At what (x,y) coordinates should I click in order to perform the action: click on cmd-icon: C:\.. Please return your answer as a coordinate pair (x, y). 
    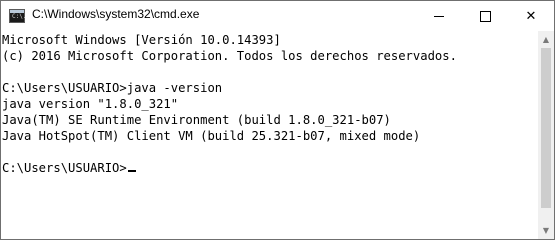
    Looking at the image, I should click on (18, 16).